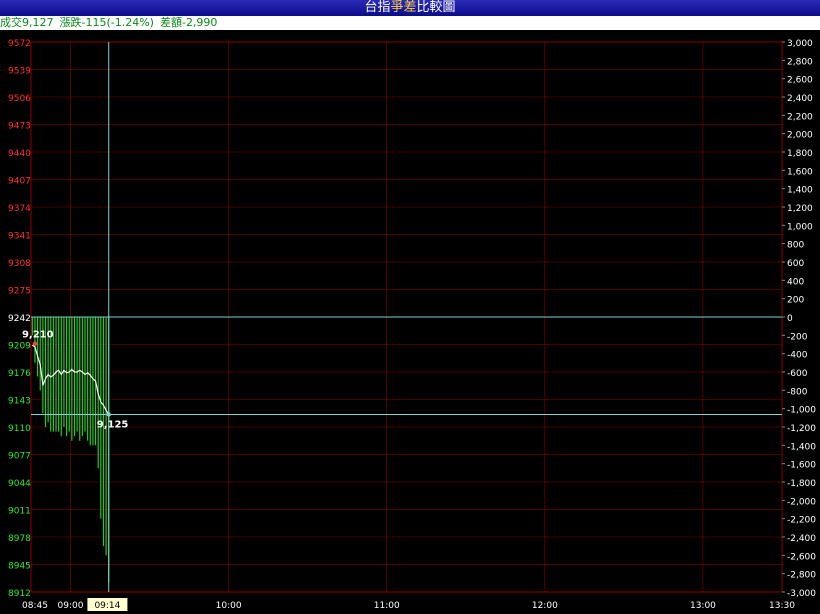  Describe the element at coordinates (19, 594) in the screenshot. I see `y-left-tick-label: 8912` at that location.